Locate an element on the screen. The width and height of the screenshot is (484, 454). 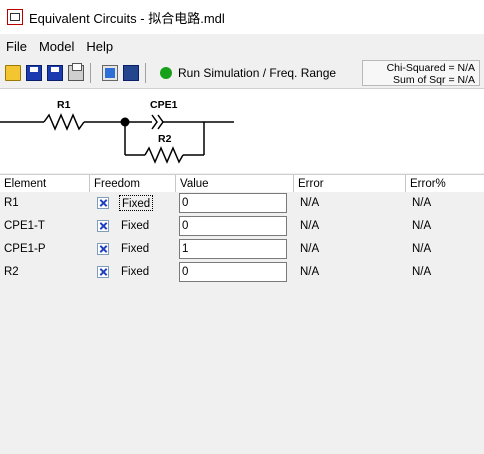
value-input: 1 is located at coordinates (233, 249).